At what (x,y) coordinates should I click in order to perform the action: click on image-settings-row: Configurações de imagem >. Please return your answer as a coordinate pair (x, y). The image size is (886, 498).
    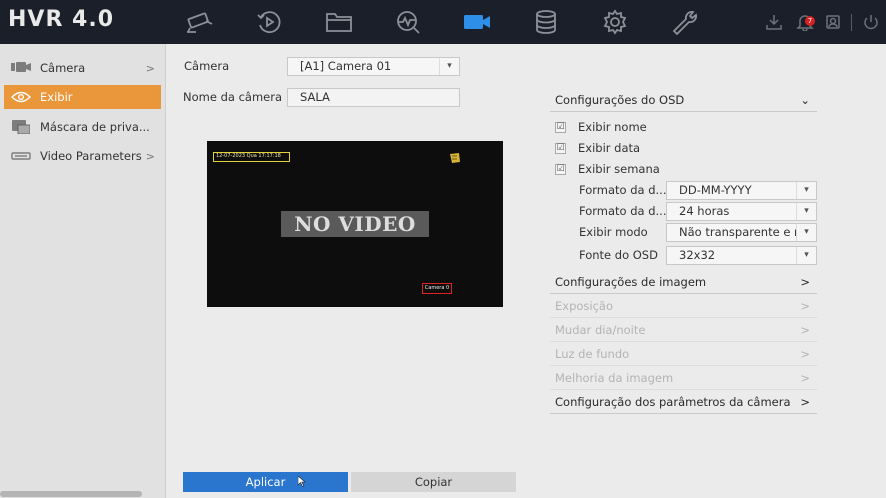
    Looking at the image, I should click on (683, 282).